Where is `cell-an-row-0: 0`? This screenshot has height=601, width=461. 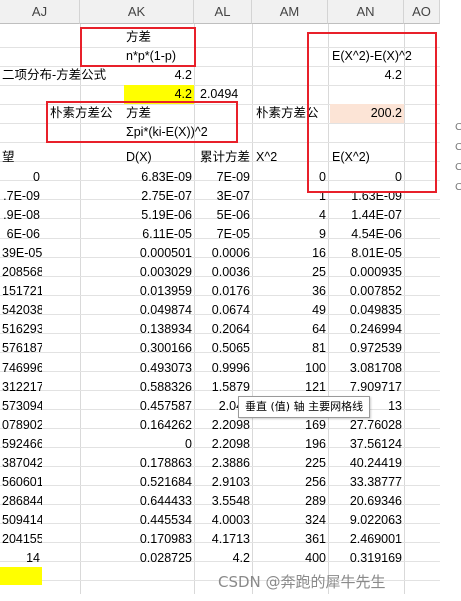
cell-an-row-0: 0 is located at coordinates (367, 177).